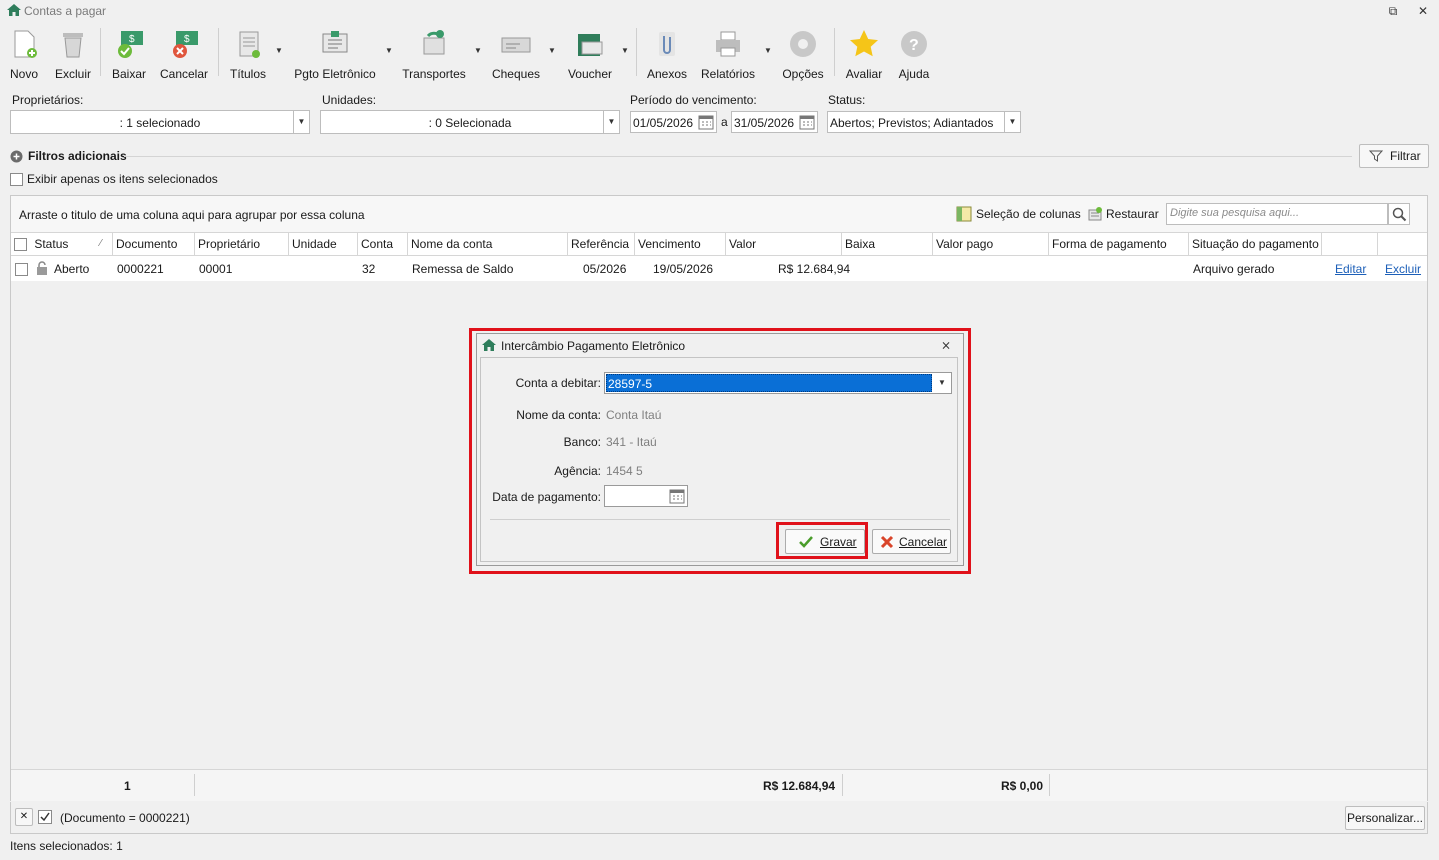 This screenshot has width=1439, height=860. What do you see at coordinates (434, 74) in the screenshot?
I see `transportes-label: Transportes` at bounding box center [434, 74].